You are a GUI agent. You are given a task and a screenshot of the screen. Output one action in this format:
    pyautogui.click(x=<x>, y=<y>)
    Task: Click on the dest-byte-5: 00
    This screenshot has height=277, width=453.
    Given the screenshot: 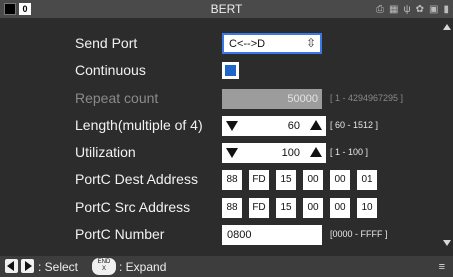 What is the action you would take?
    pyautogui.click(x=340, y=180)
    